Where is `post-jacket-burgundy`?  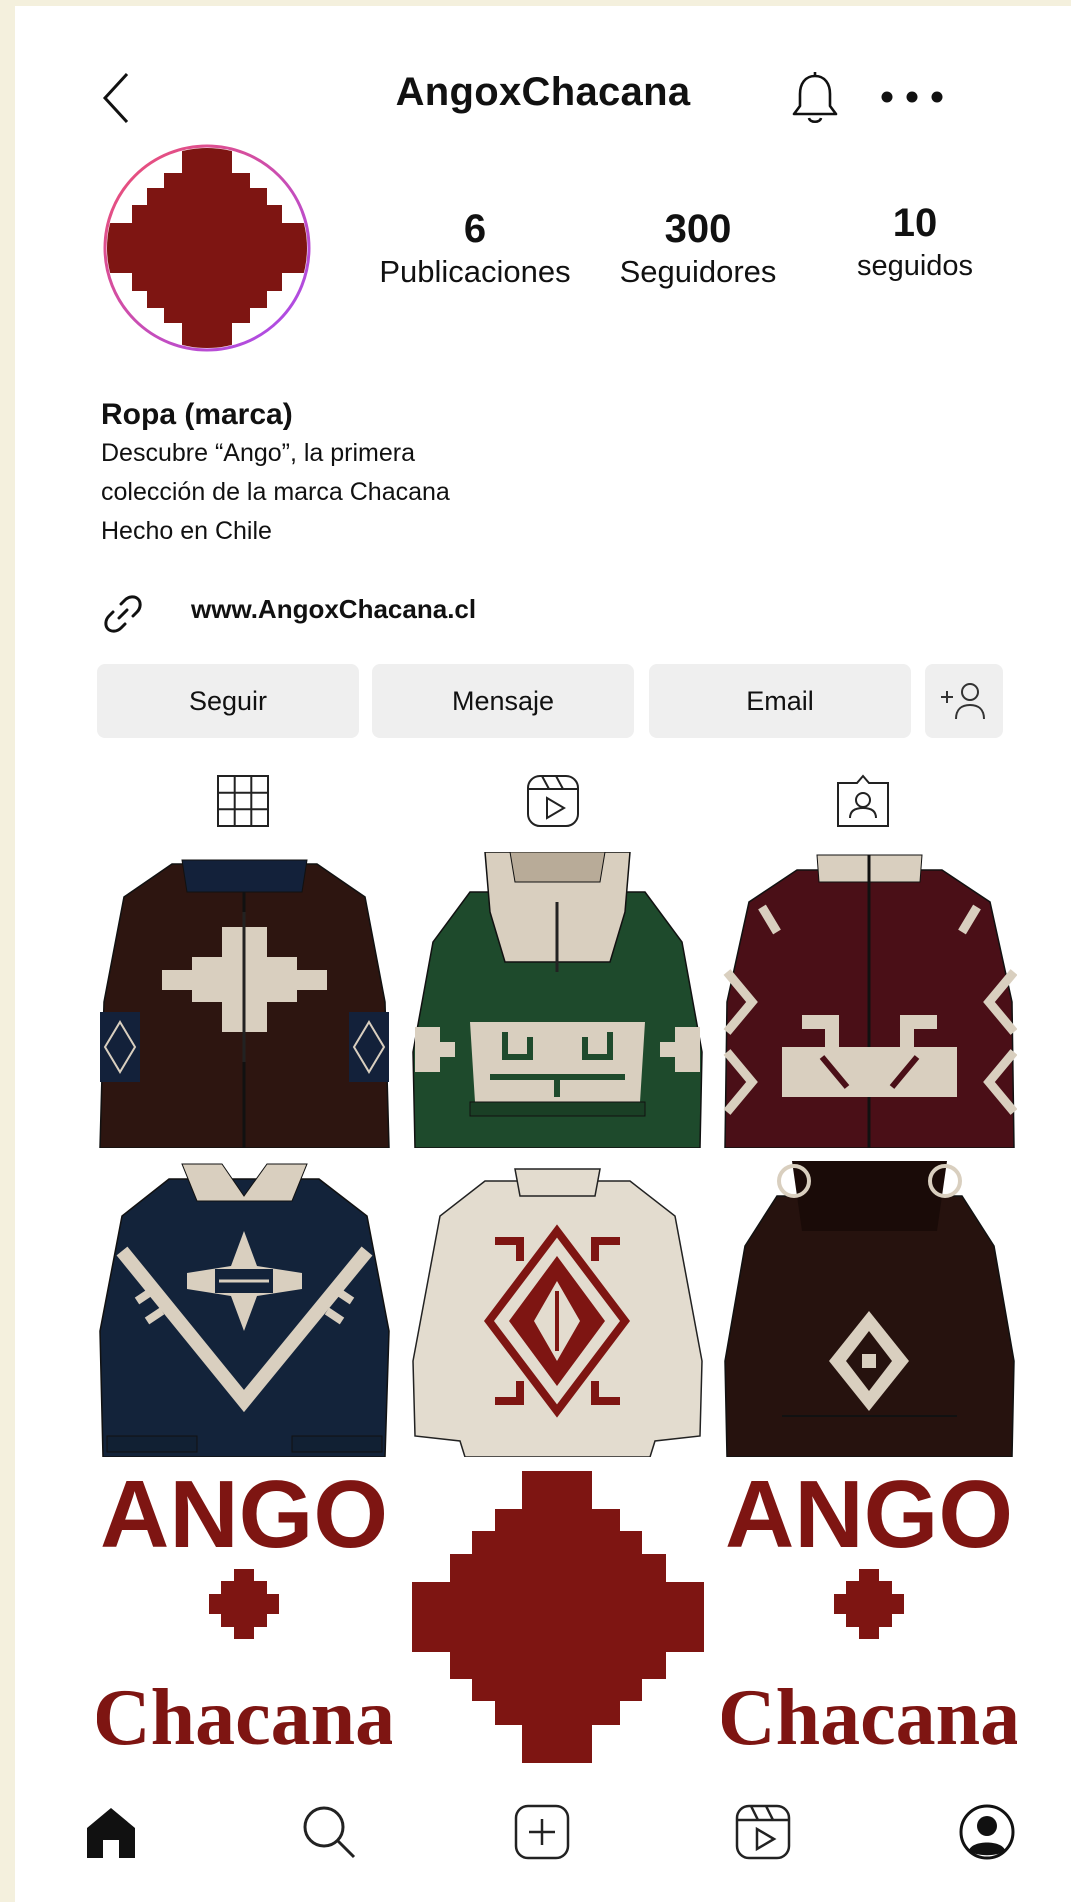 post-jacket-burgundy is located at coordinates (869, 1000).